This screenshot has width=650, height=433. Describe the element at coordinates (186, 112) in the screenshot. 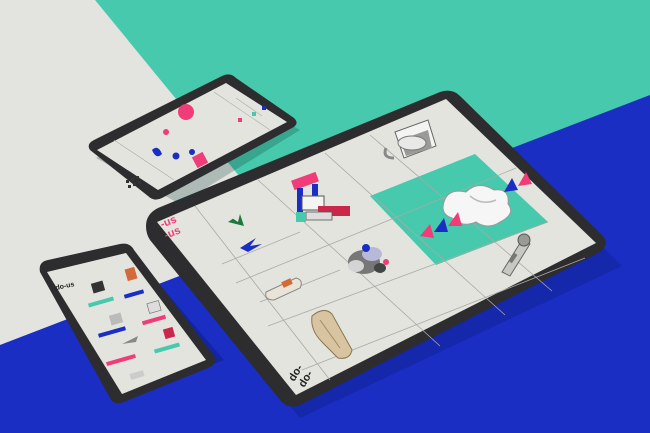

I see `phone-top-pink-circle` at that location.